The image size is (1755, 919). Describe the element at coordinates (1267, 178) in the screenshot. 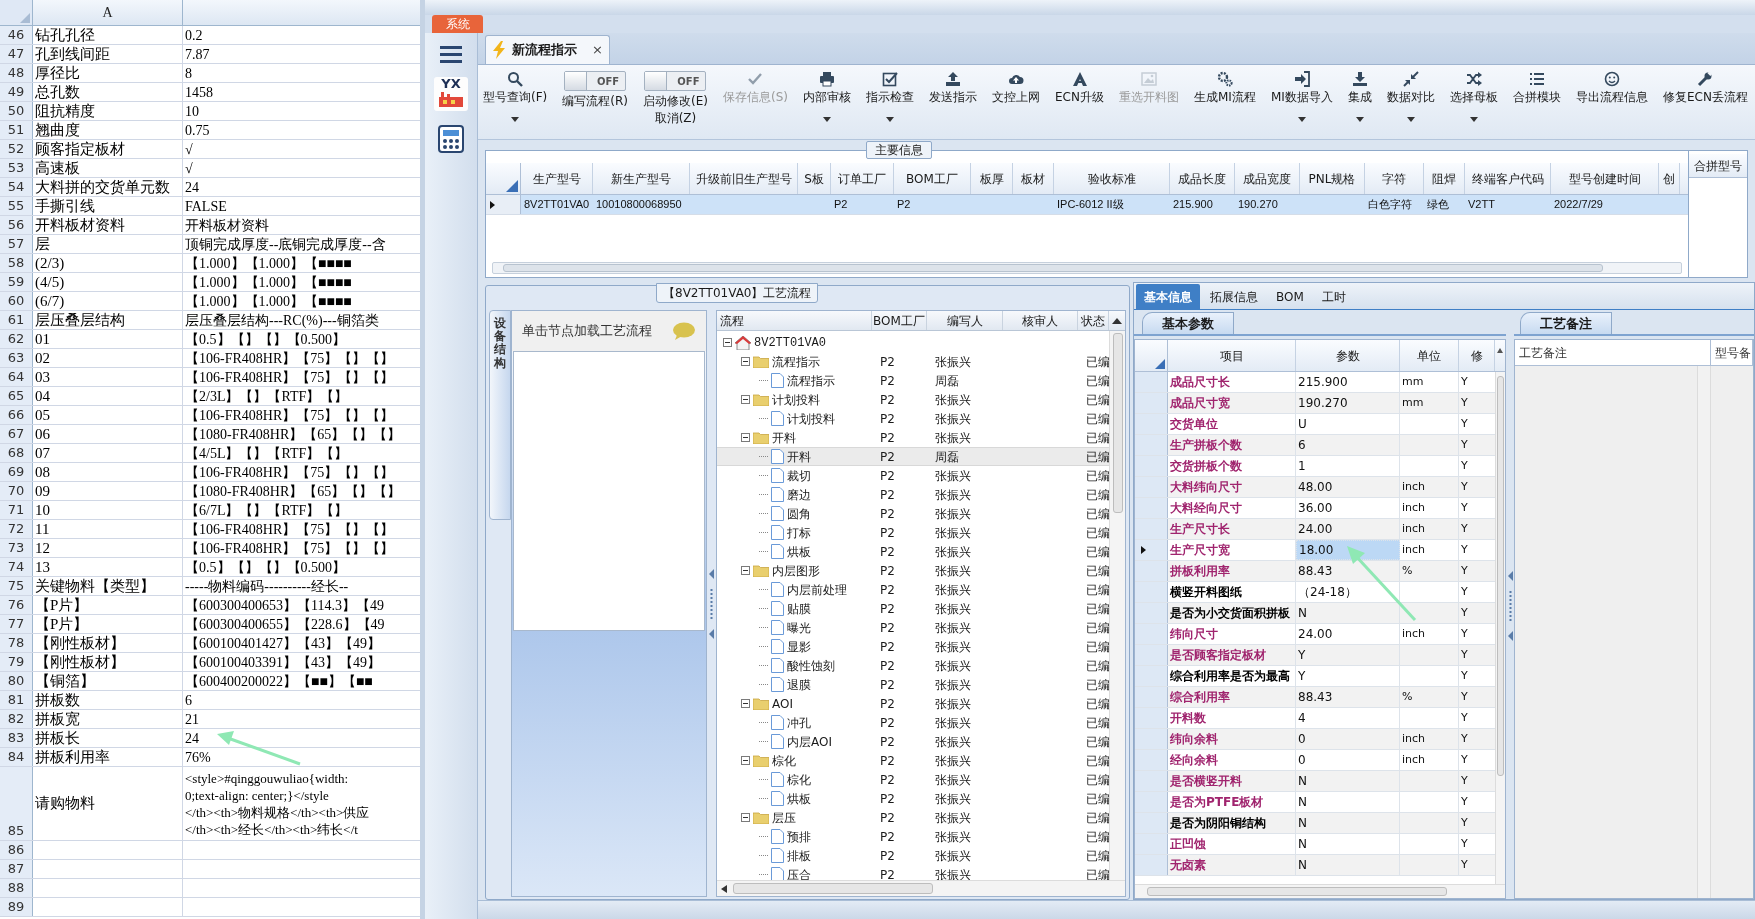

I see `column-header: 成品宽度` at that location.